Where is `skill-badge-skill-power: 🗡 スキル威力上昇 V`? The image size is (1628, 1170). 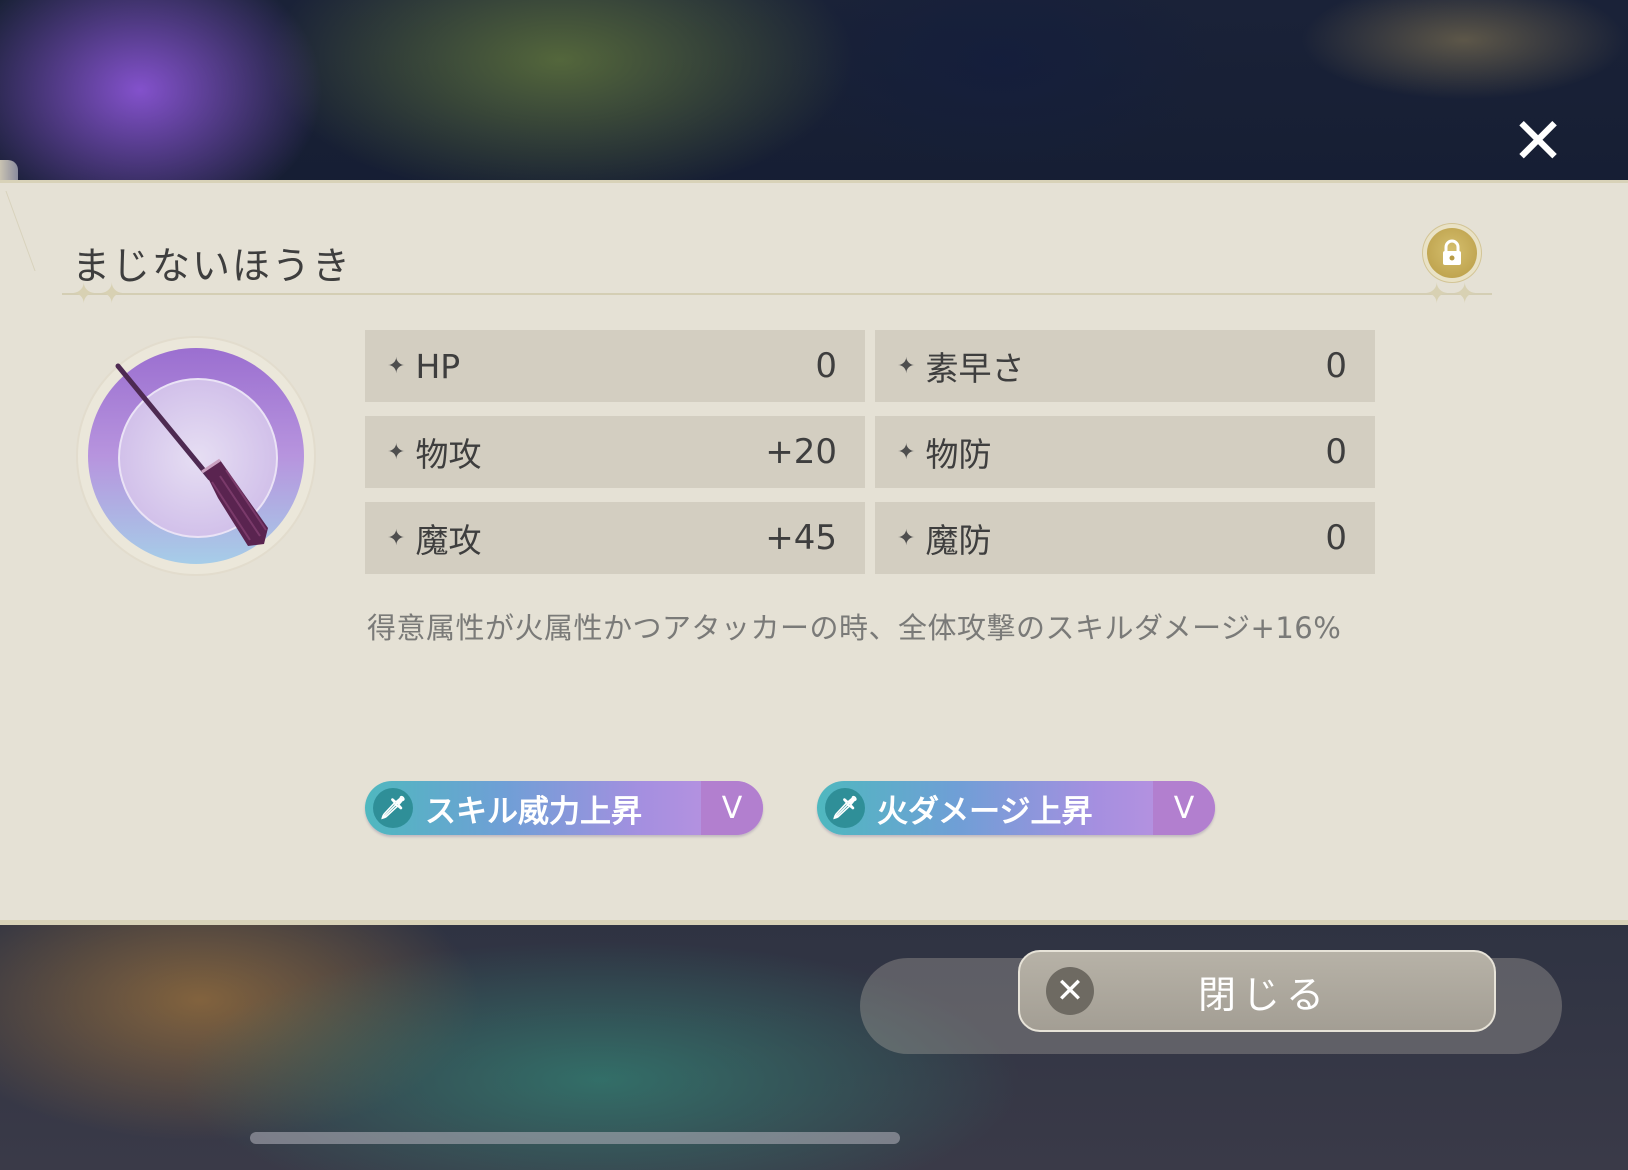
skill-badge-skill-power: 🗡 スキル威力上昇 V is located at coordinates (564, 808).